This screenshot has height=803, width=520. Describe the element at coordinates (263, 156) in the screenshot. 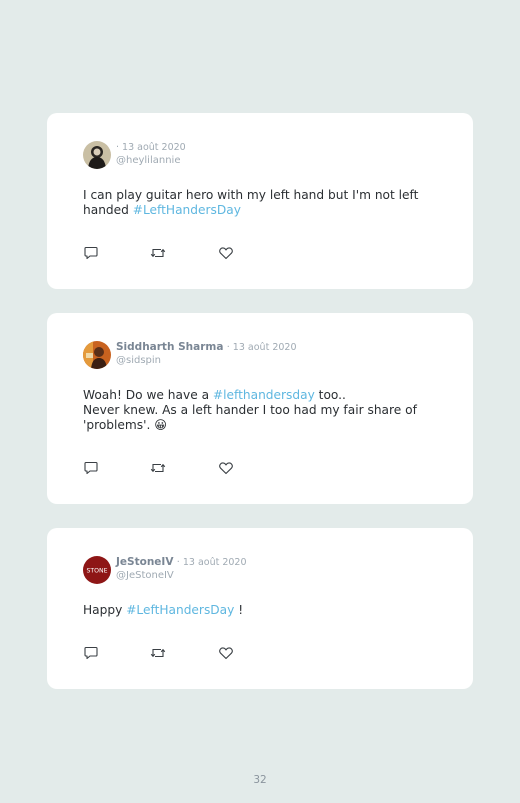

I see `tweet-header: · 13 août 2020 @heylilannie` at that location.